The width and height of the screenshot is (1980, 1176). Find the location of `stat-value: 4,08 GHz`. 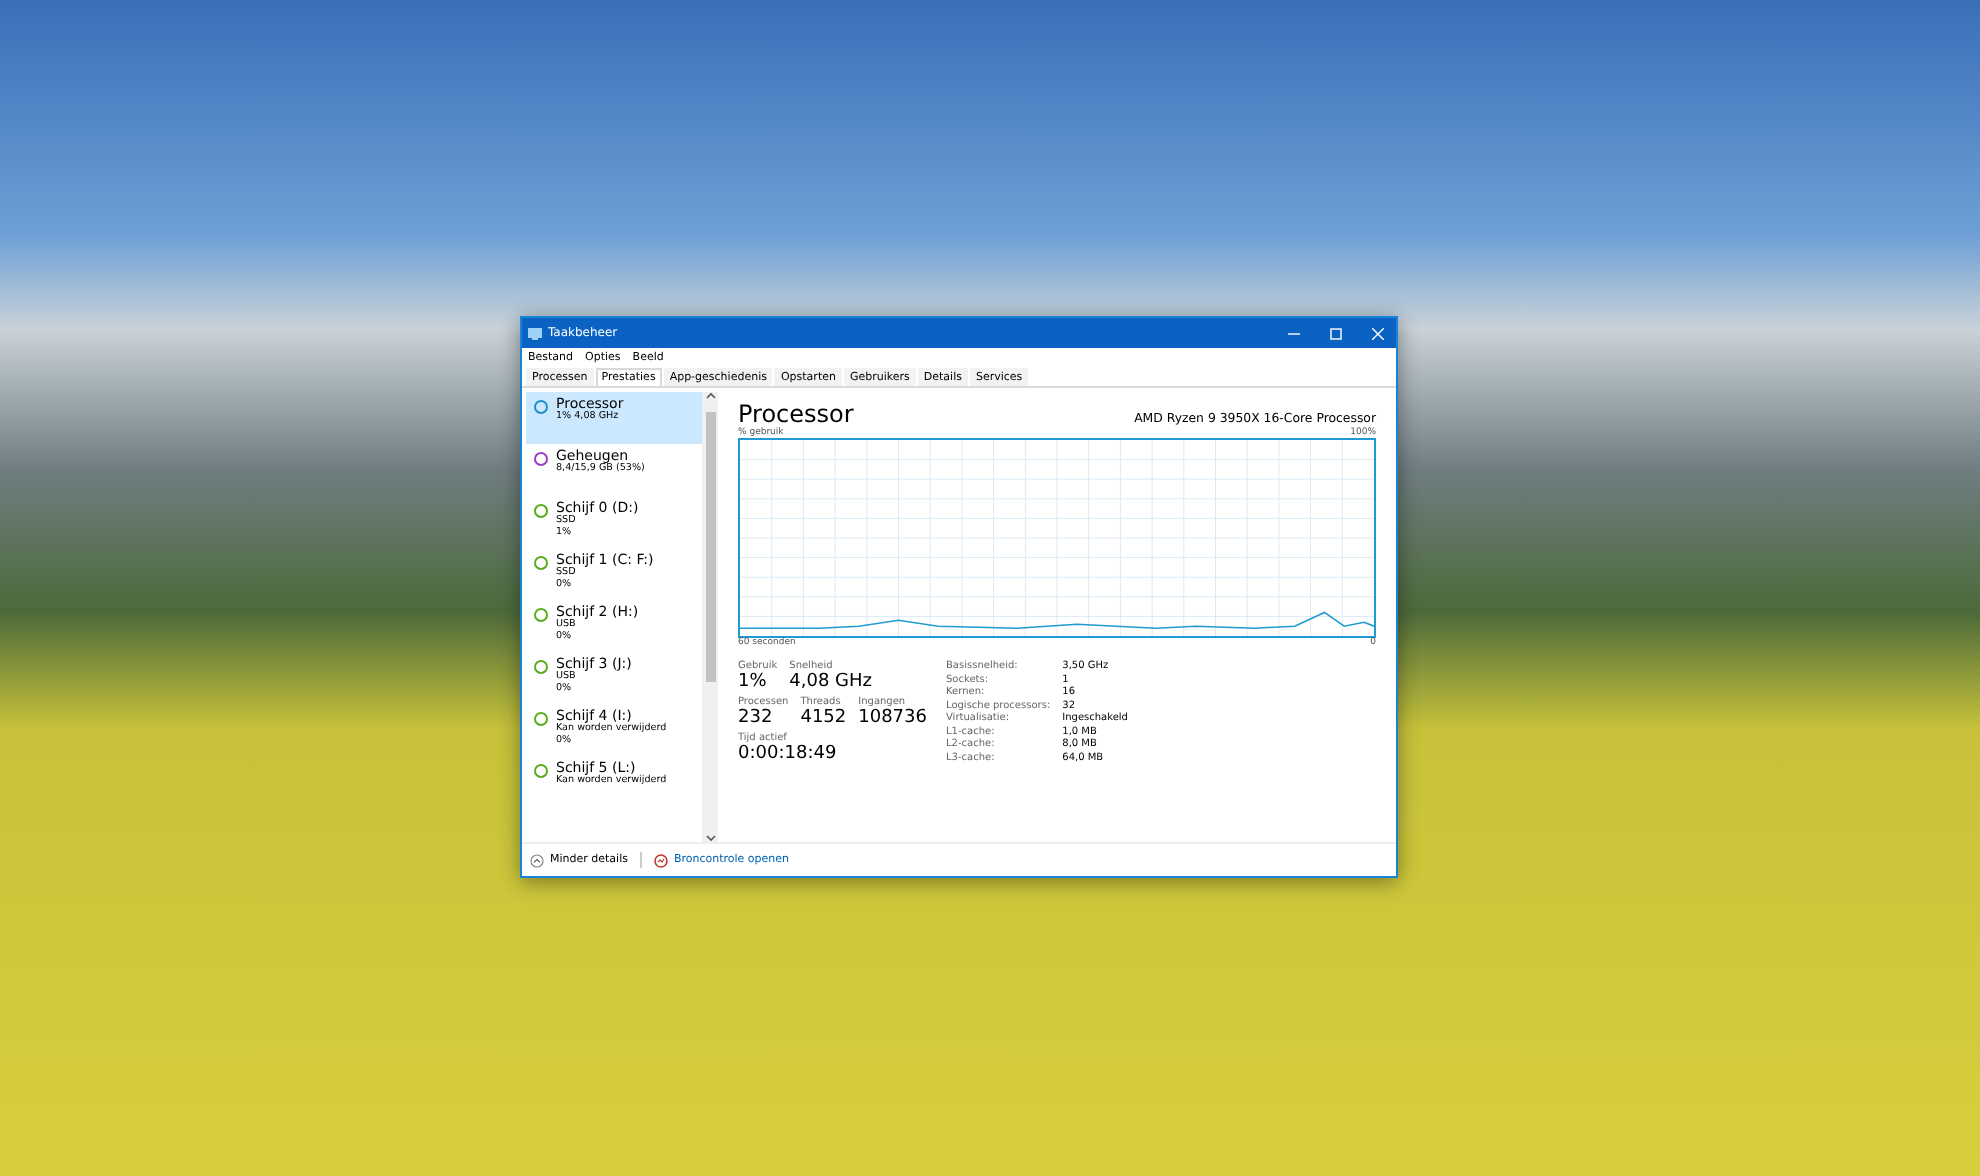

stat-value: 4,08 GHz is located at coordinates (831, 682).